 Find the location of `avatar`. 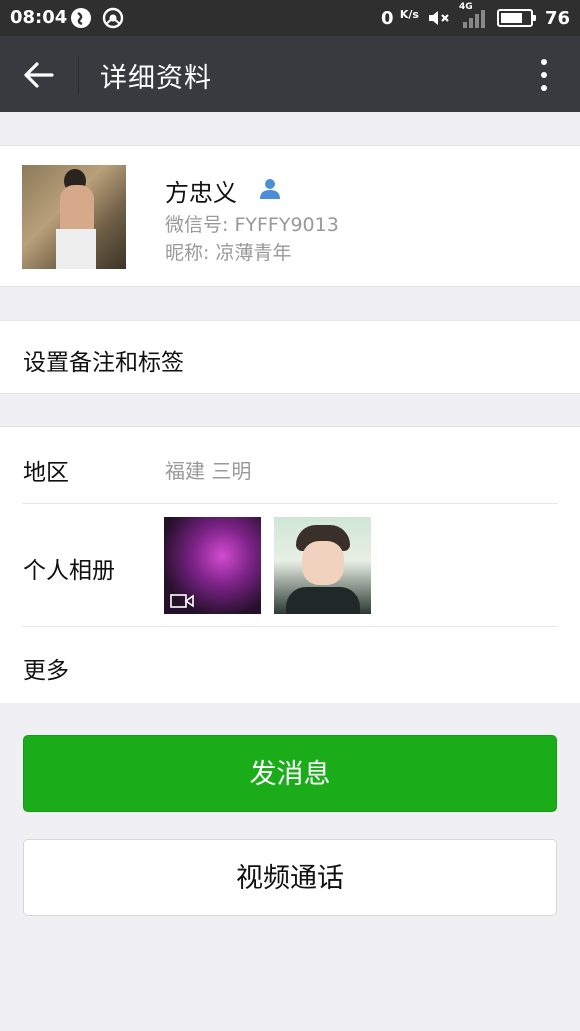

avatar is located at coordinates (74, 217).